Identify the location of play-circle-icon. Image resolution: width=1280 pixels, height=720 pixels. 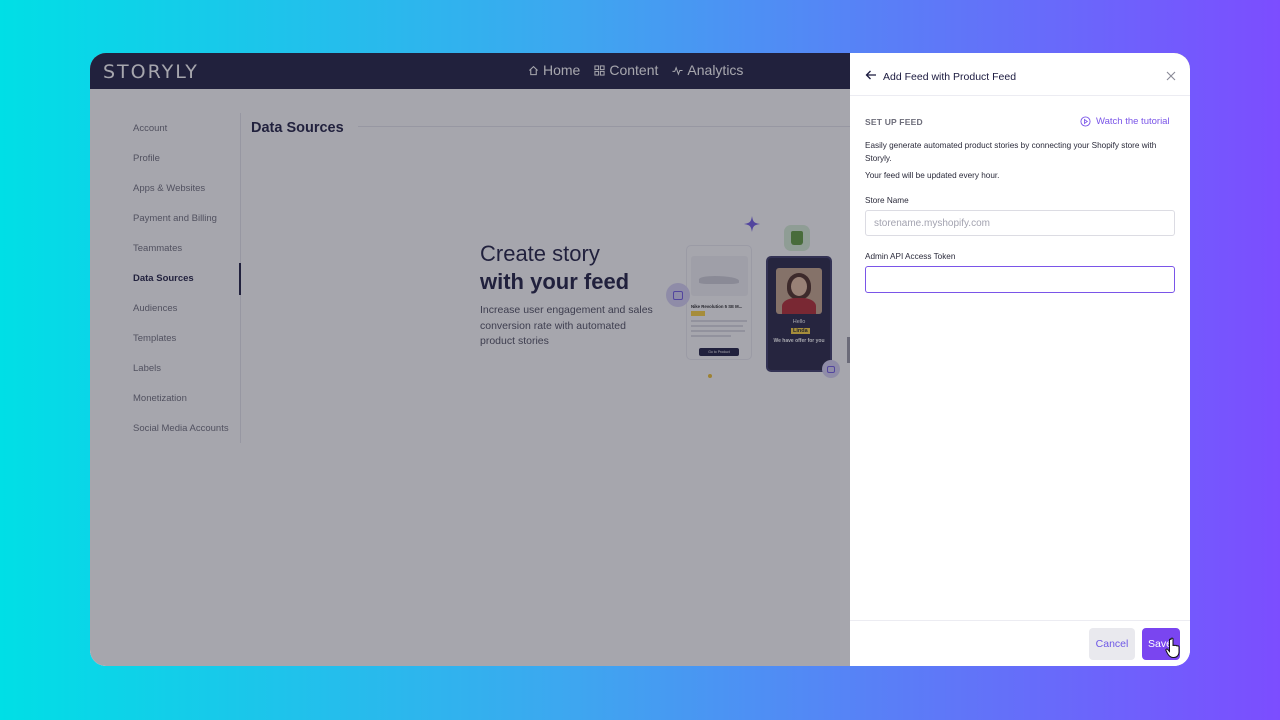
(1085, 121).